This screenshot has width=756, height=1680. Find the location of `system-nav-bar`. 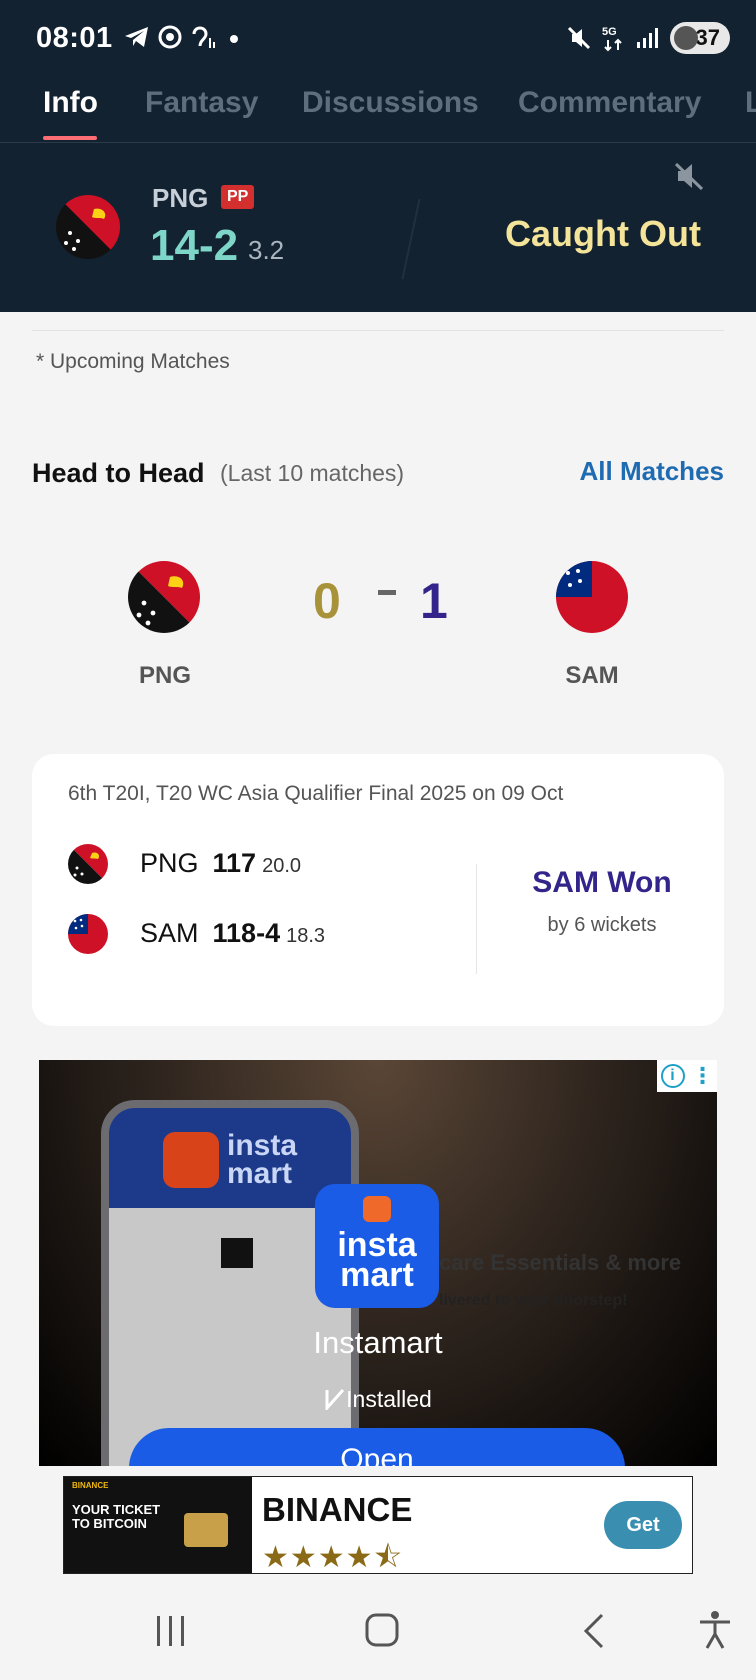

system-nav-bar is located at coordinates (378, 1635).